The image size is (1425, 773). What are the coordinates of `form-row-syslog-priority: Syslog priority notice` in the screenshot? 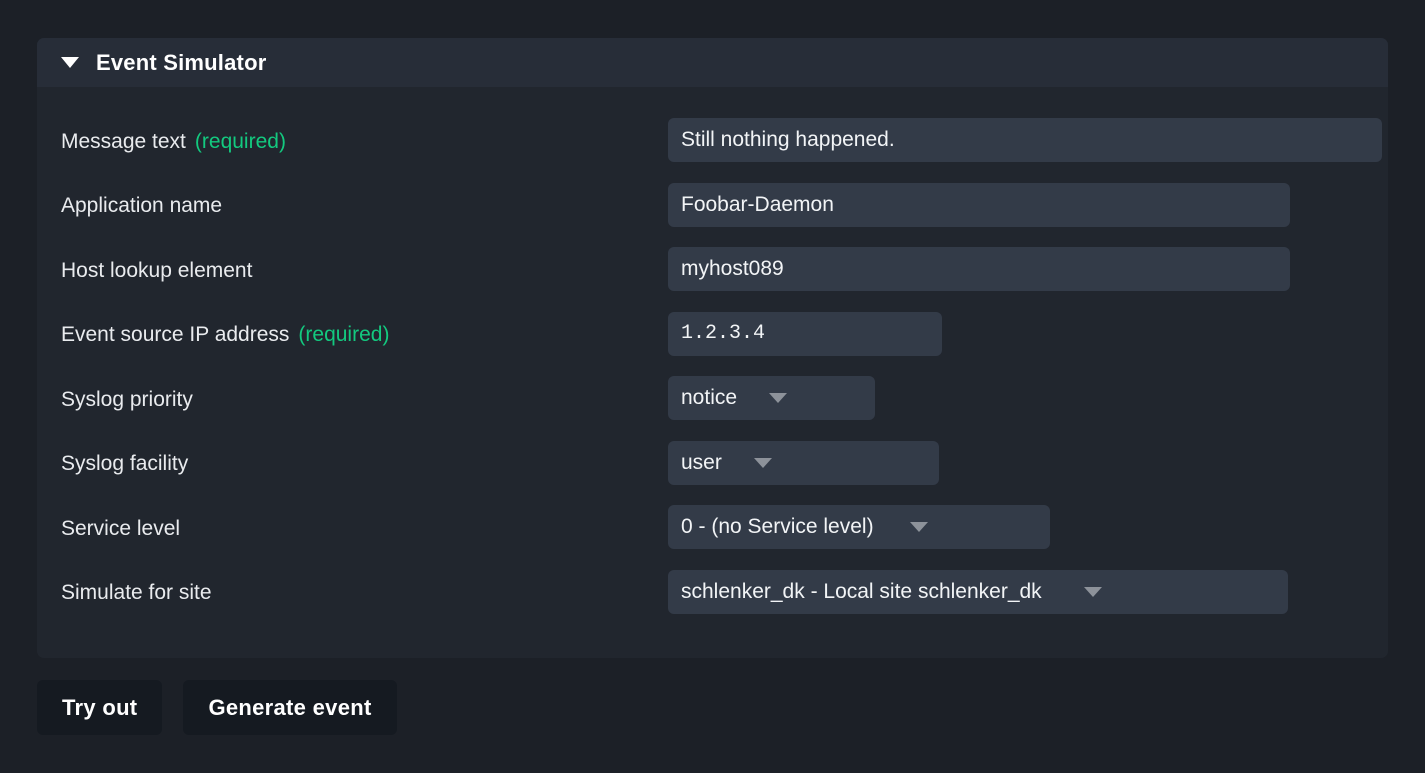 It's located at (712, 398).